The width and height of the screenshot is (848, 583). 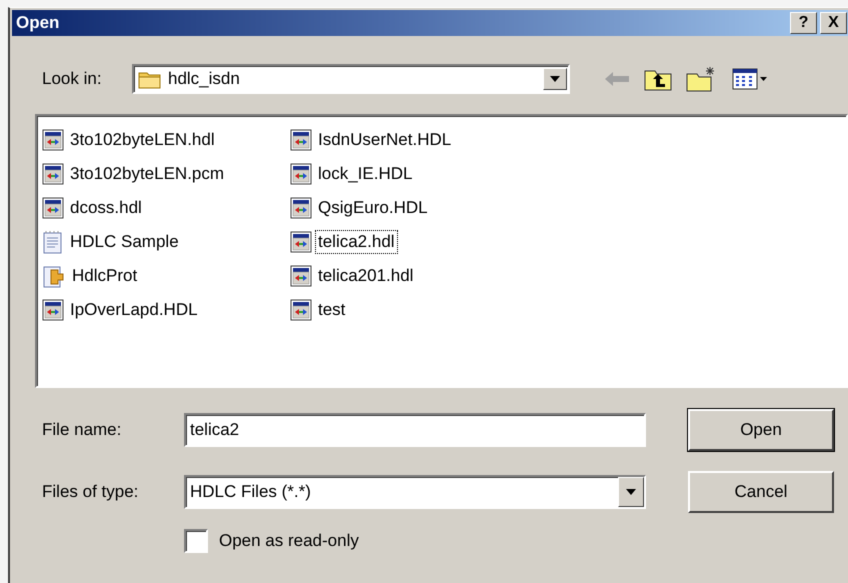 I want to click on file-item: QsigEuro.HDL, so click(x=373, y=208).